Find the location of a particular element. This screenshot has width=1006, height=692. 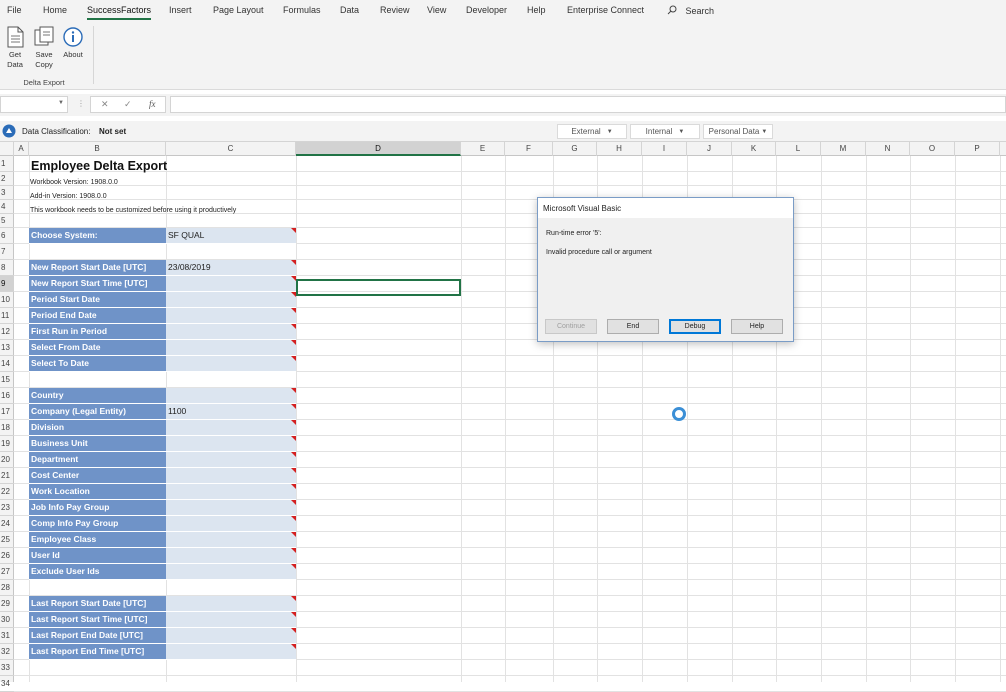

confirm-icon: ✓ is located at coordinates (128, 104).